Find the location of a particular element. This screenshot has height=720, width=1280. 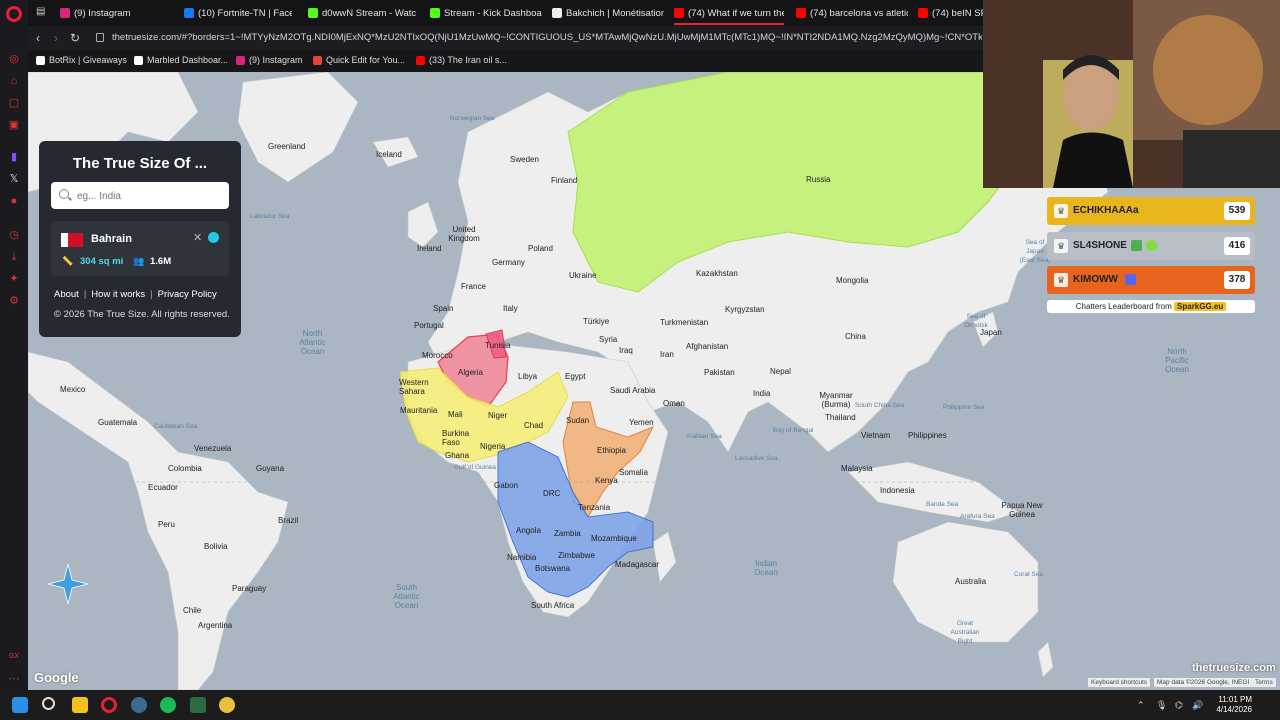

music-icon: ● is located at coordinates (14, 201).